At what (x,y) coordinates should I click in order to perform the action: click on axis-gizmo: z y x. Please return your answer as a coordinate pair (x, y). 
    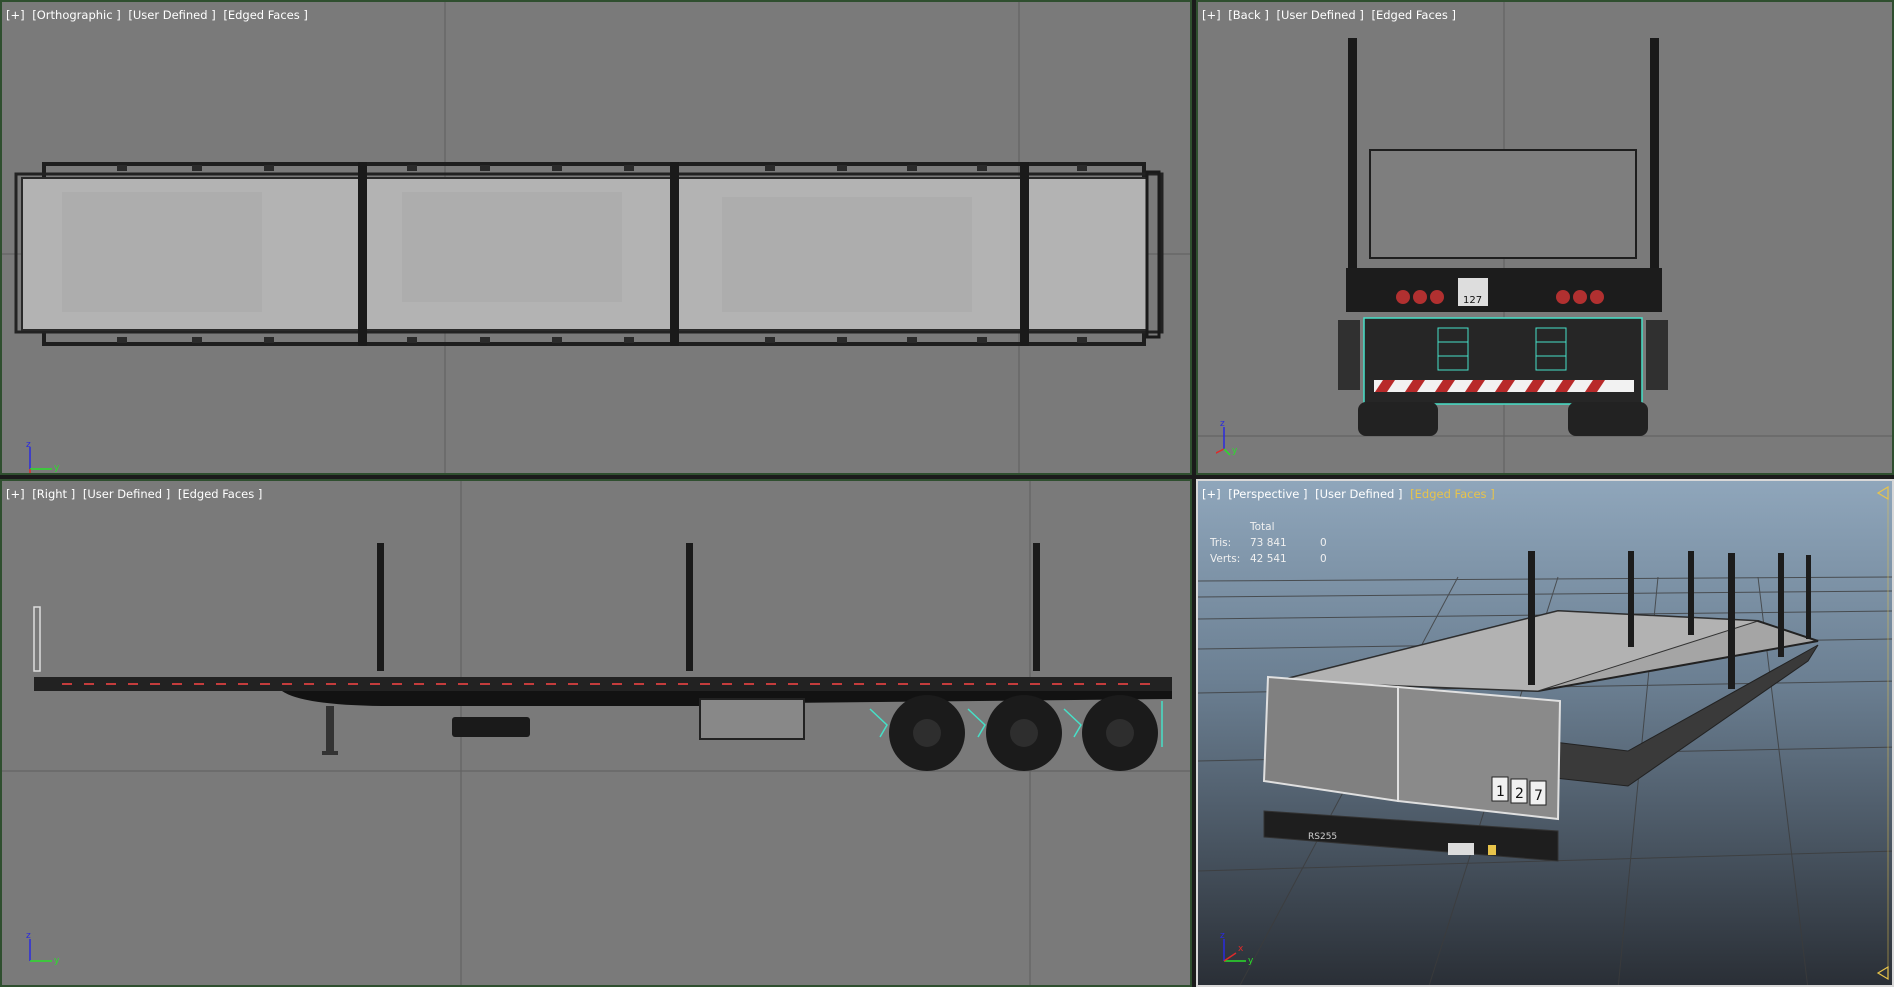
    Looking at the image, I should click on (1237, 948).